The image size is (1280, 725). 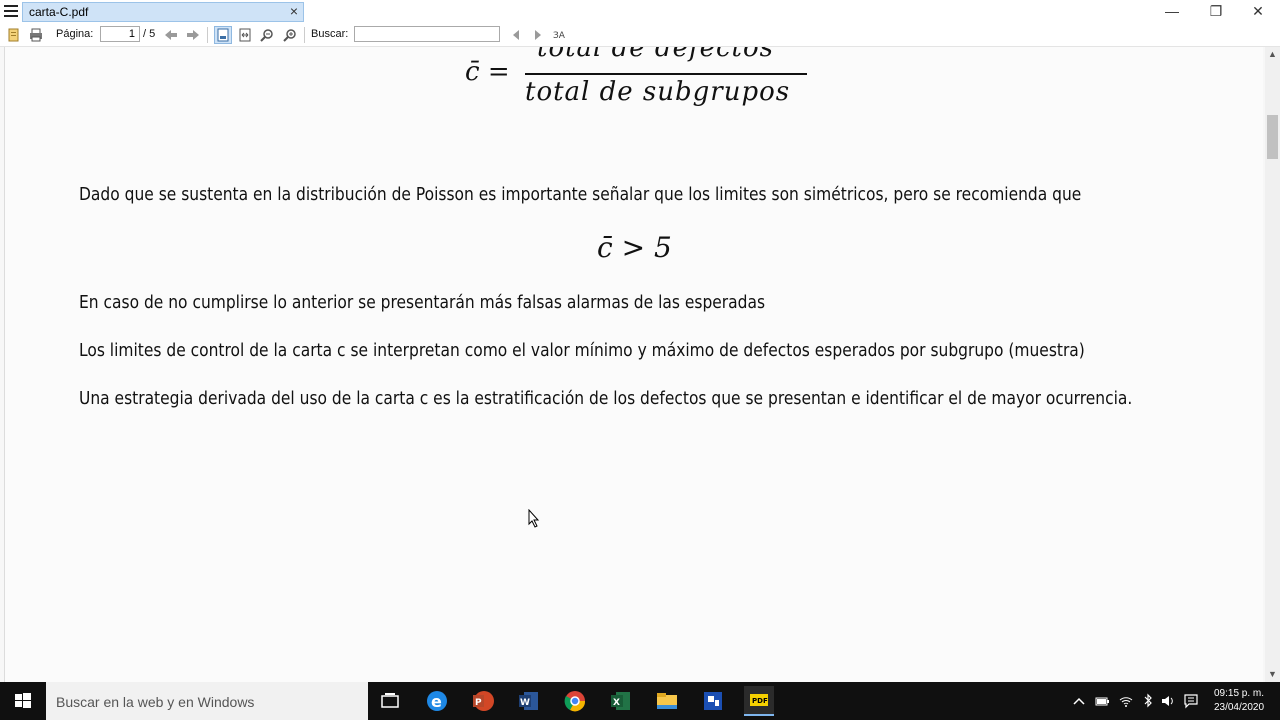 I want to click on file-explorer-icon, so click(x=667, y=701).